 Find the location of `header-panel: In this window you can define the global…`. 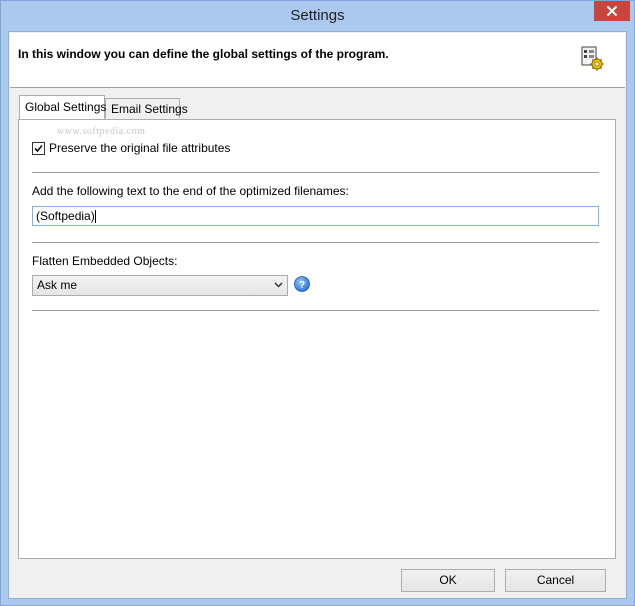

header-panel: In this window you can define the global… is located at coordinates (317, 60).